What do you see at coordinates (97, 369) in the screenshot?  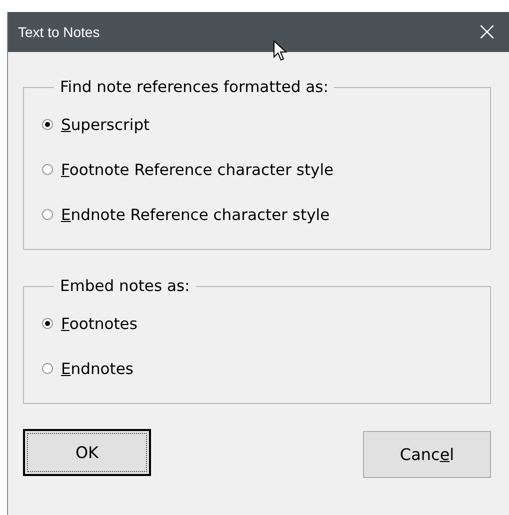 I see `radio-label: Endnotes` at bounding box center [97, 369].